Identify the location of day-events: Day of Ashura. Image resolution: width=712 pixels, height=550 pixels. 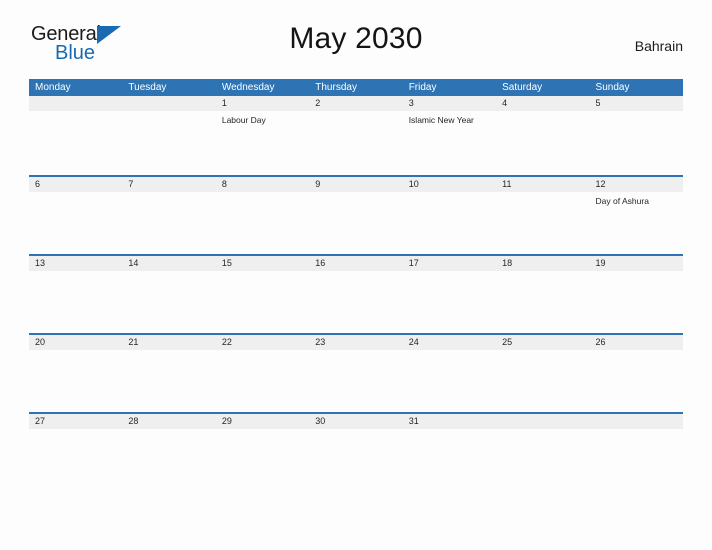
(636, 199).